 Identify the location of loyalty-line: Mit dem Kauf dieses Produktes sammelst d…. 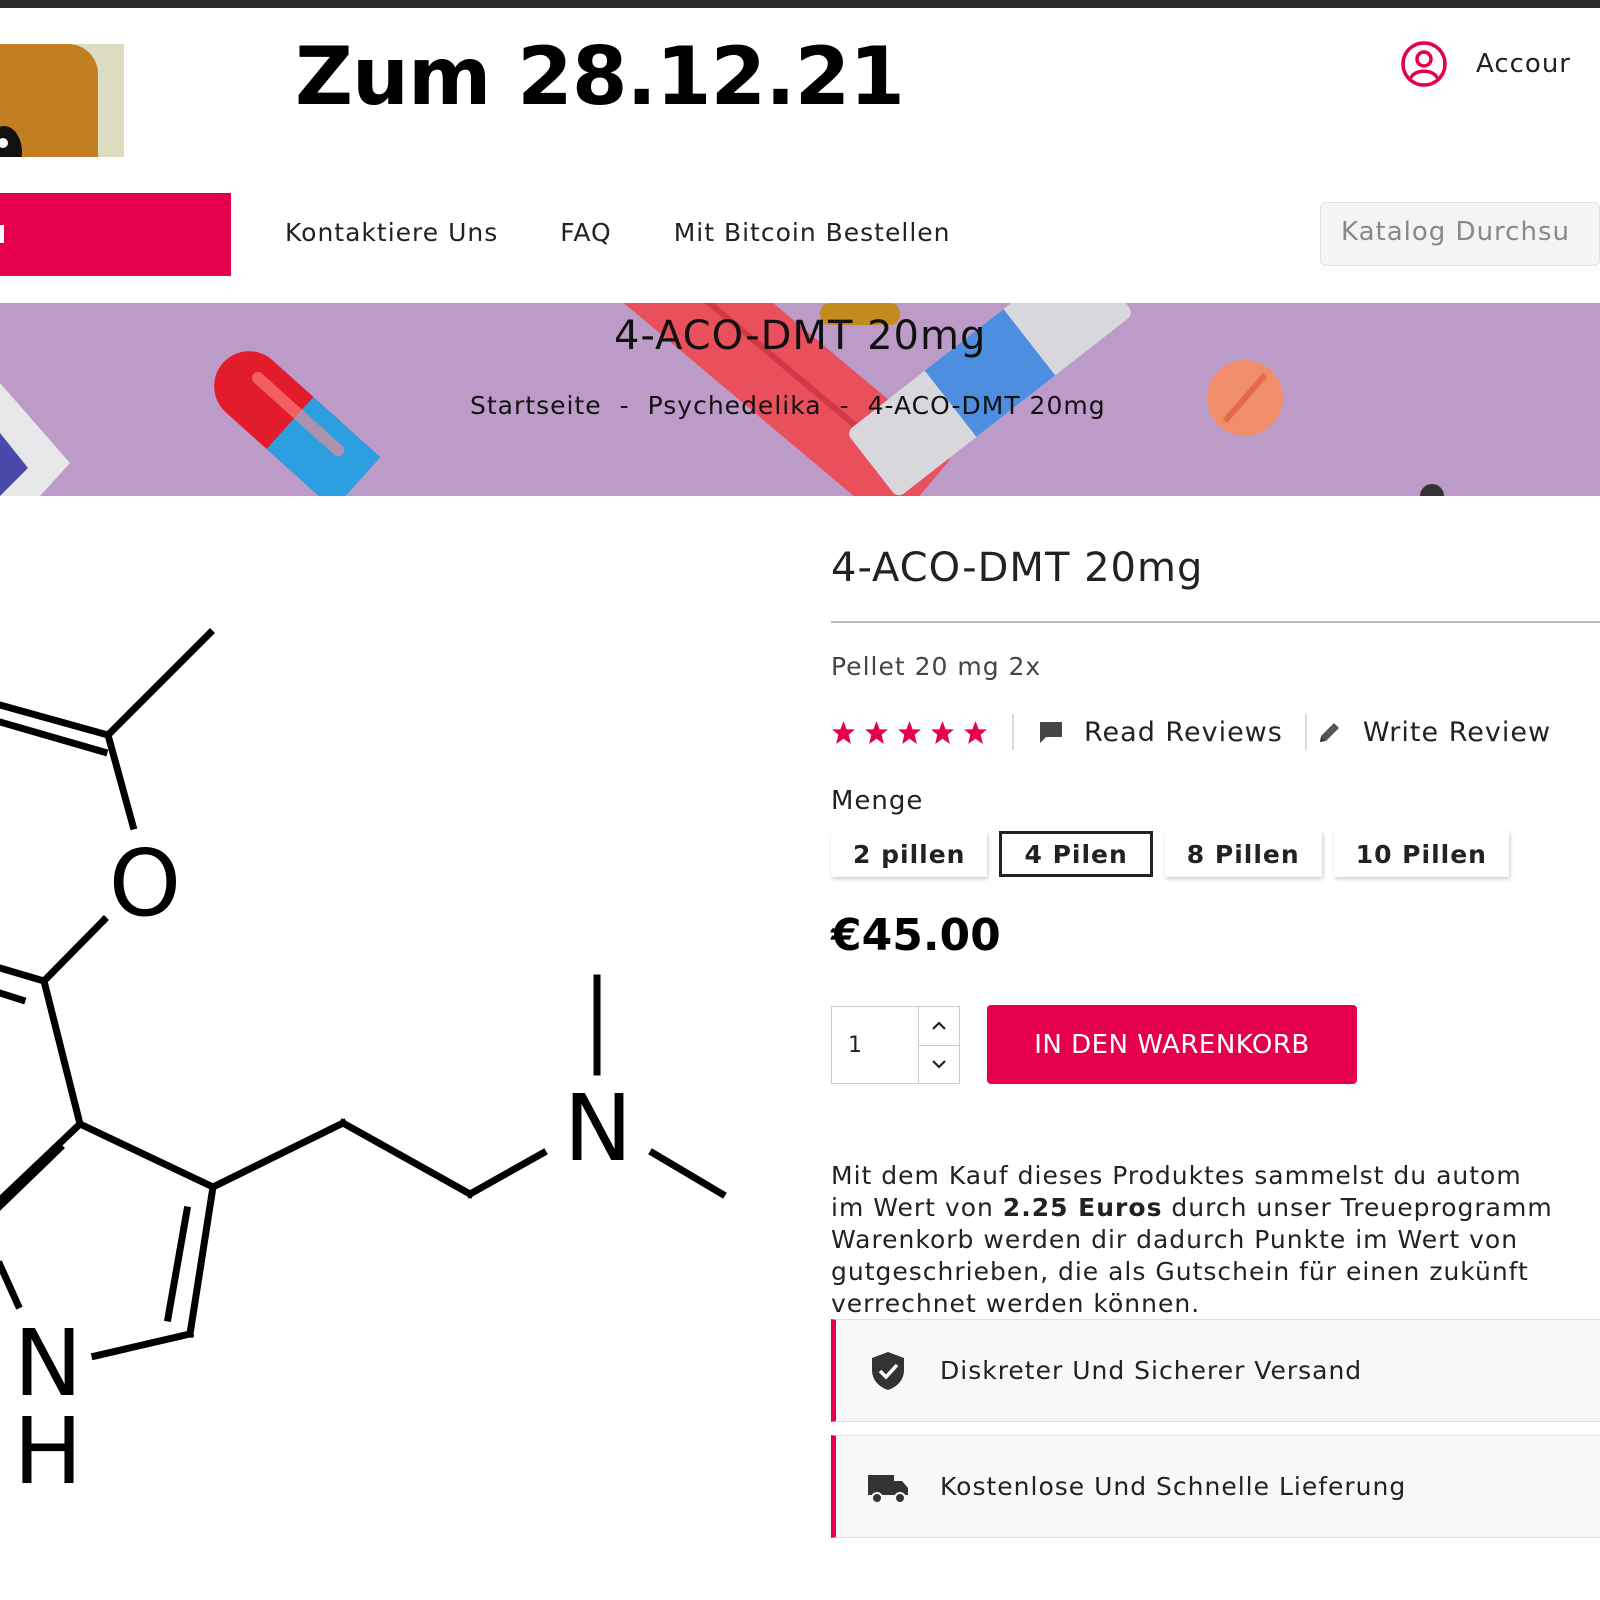
(1176, 1175).